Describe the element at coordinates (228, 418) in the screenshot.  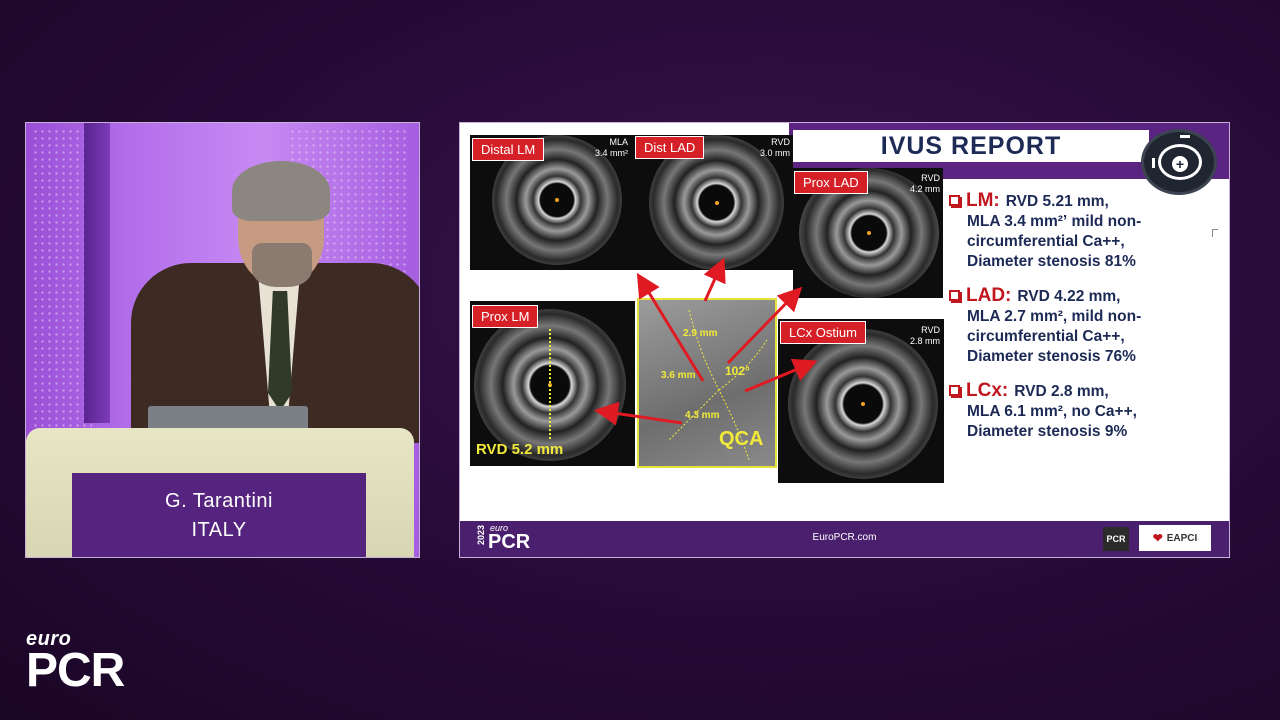
I see `laptop` at that location.